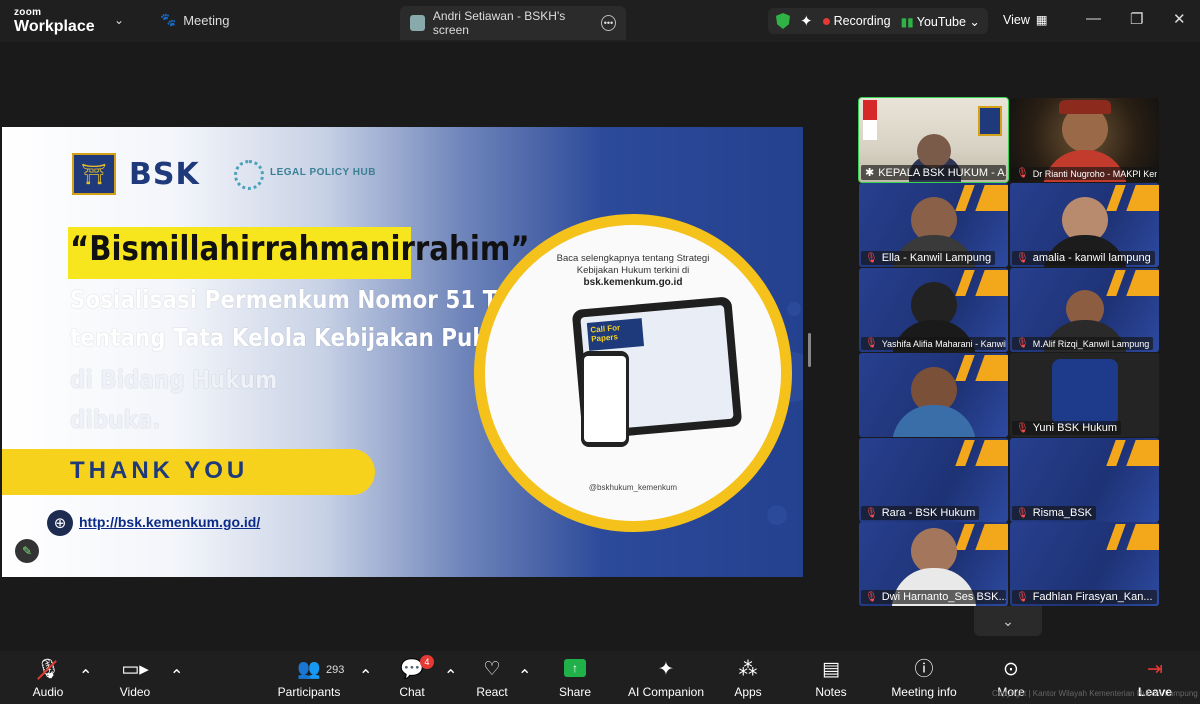 The height and width of the screenshot is (704, 1200). What do you see at coordinates (934, 151) in the screenshot?
I see `participant-head` at bounding box center [934, 151].